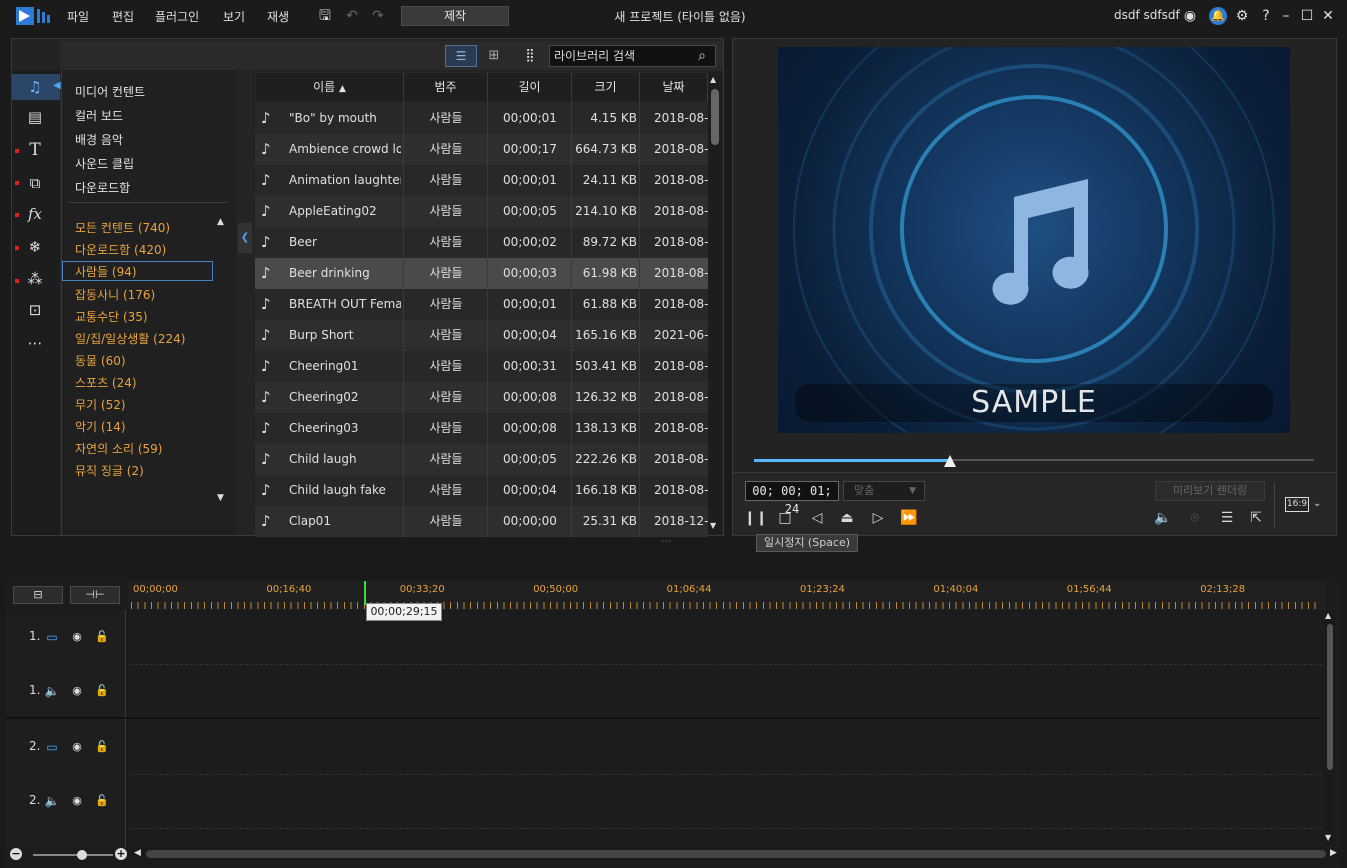  I want to click on maximize-icon: ☐, so click(1307, 16).